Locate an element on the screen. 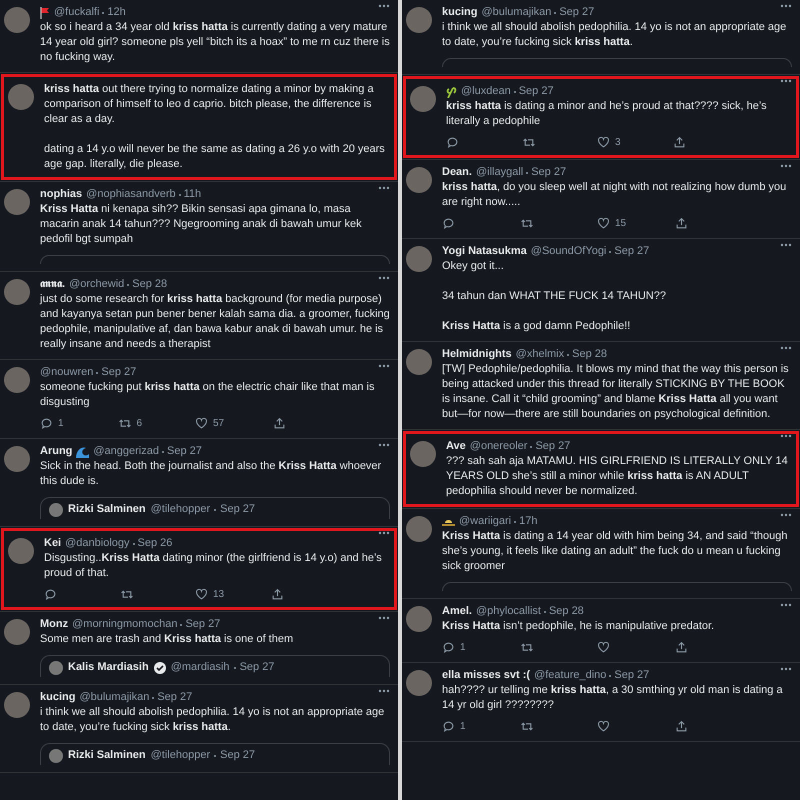  user-name: Kei is located at coordinates (53, 543).